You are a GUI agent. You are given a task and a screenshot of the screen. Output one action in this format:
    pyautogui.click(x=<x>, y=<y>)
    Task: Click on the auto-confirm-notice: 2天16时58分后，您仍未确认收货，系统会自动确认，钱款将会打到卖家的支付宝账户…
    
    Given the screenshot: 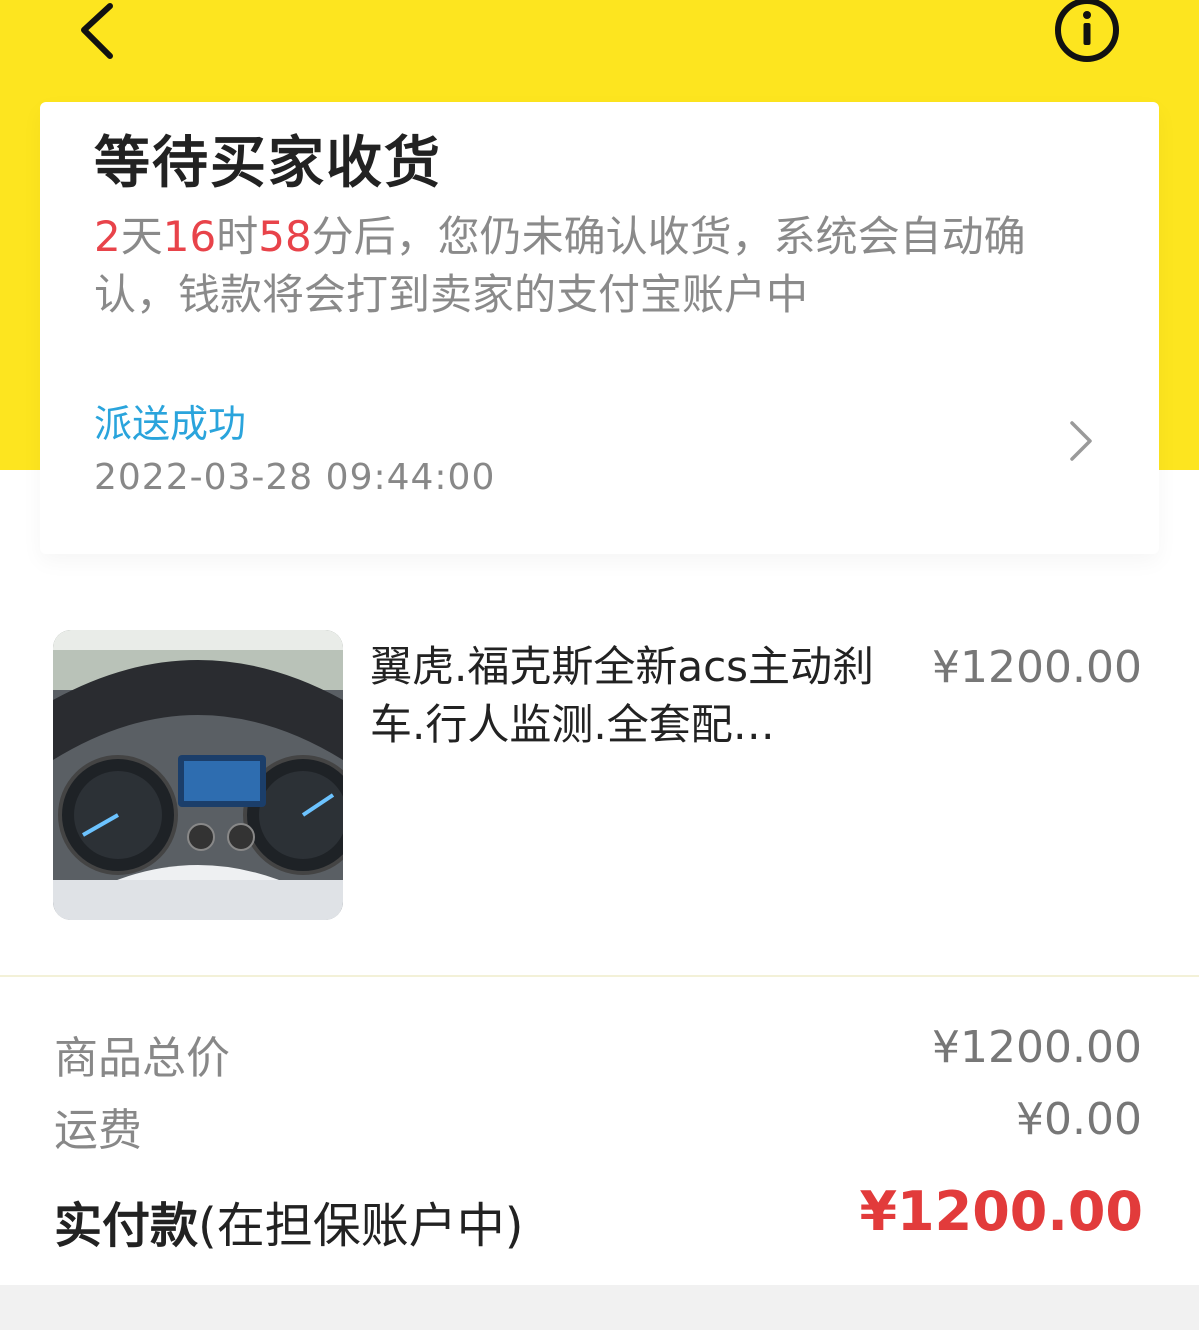 What is the action you would take?
    pyautogui.click(x=599, y=266)
    